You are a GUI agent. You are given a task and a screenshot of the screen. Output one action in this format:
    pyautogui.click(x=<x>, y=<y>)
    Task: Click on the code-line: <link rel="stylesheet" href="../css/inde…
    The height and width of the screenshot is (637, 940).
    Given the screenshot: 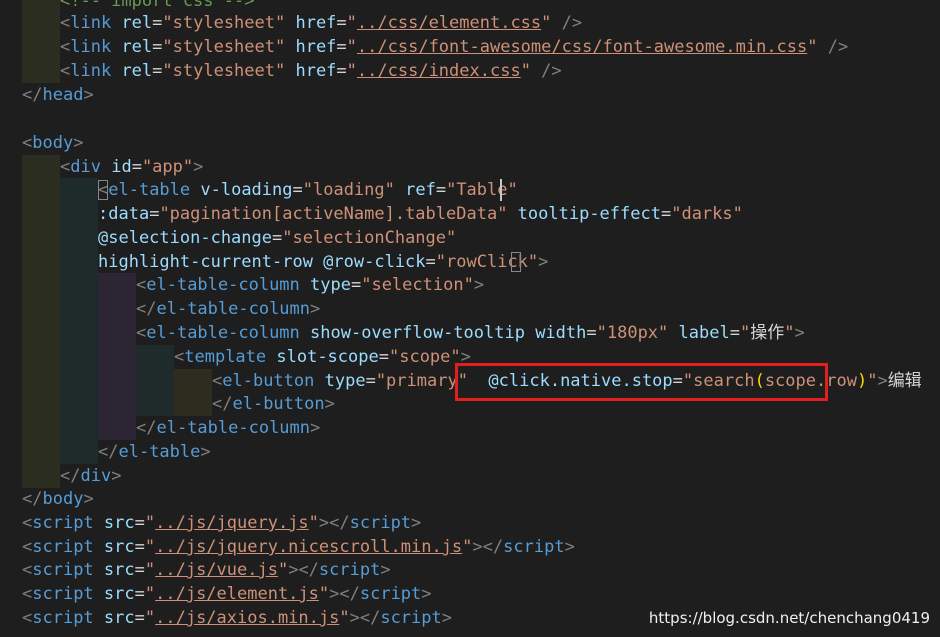 What is the action you would take?
    pyautogui.click(x=470, y=71)
    